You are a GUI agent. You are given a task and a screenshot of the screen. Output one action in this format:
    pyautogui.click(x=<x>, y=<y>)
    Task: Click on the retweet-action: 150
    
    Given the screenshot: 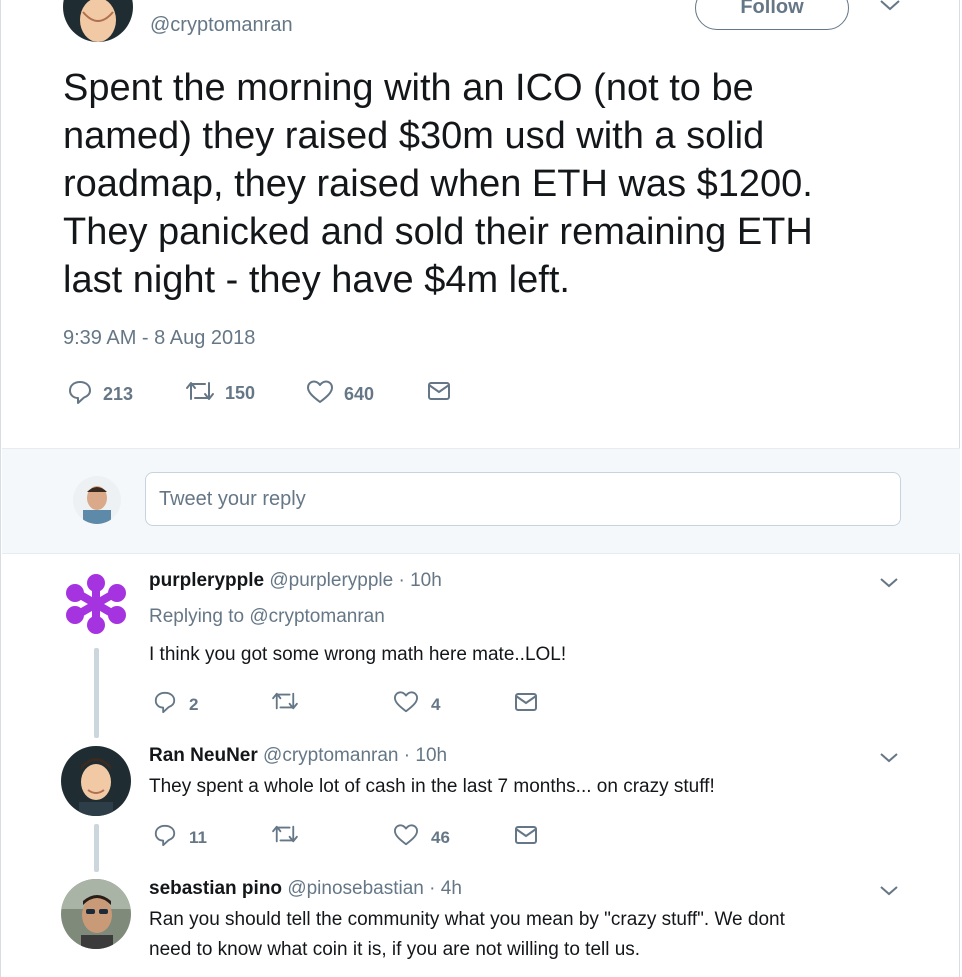 What is the action you would take?
    pyautogui.click(x=220, y=393)
    